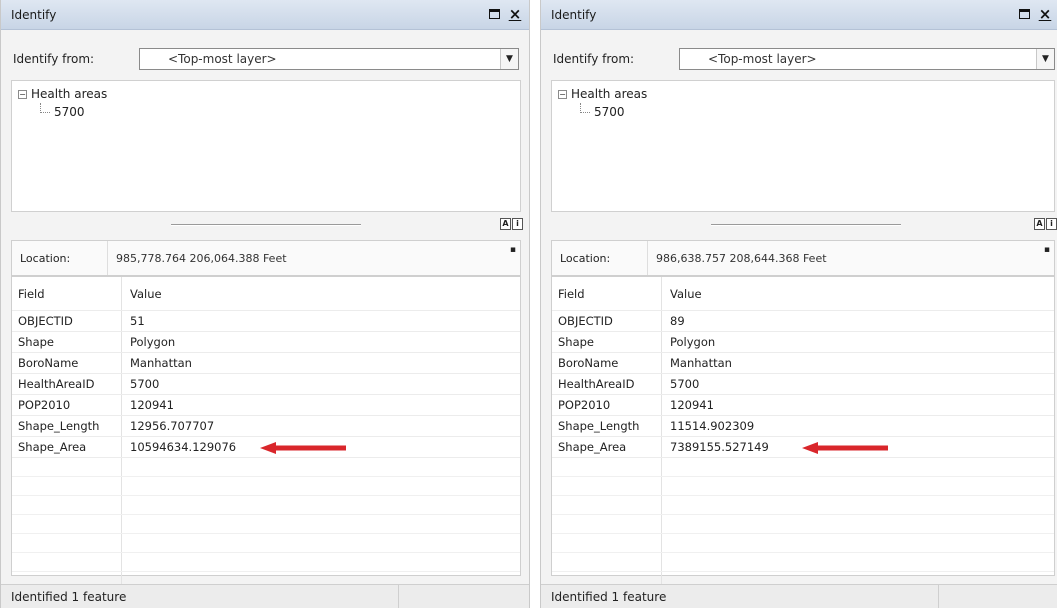 This screenshot has height=608, width=1057. I want to click on value-text: 10594634.129076, so click(183, 447).